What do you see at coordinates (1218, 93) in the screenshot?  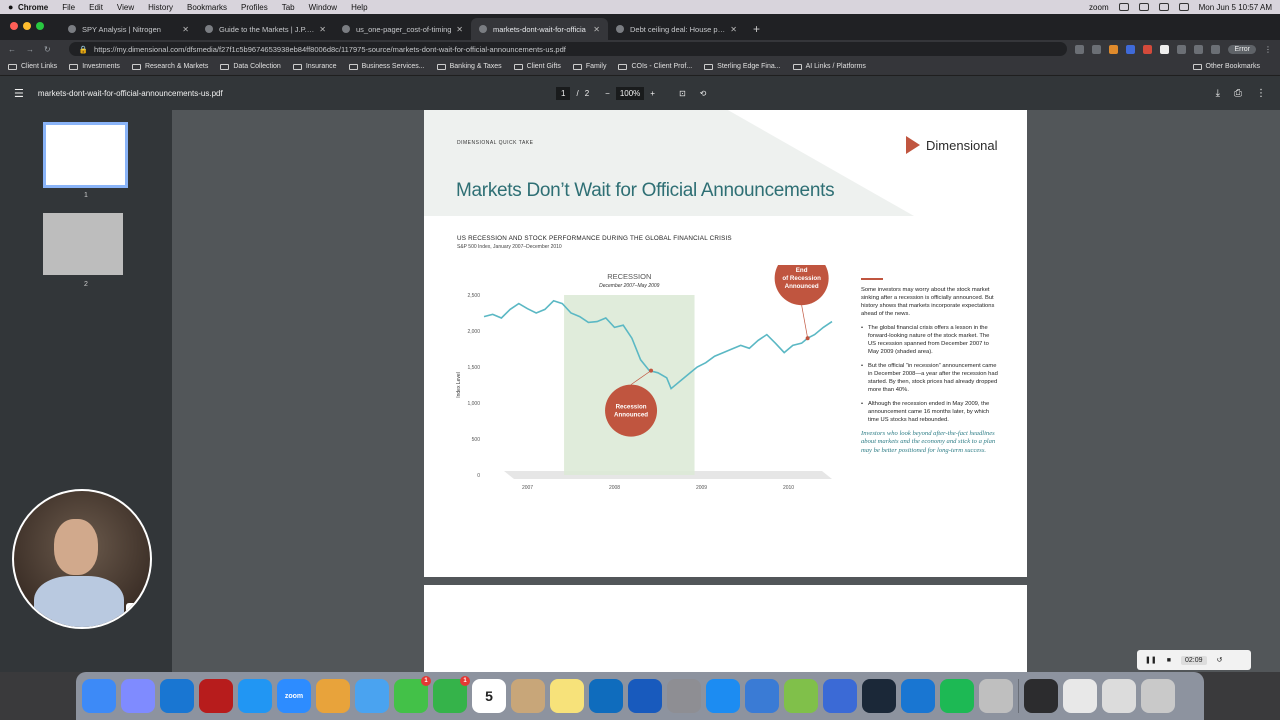 I see `download-icon: ⤓` at bounding box center [1218, 93].